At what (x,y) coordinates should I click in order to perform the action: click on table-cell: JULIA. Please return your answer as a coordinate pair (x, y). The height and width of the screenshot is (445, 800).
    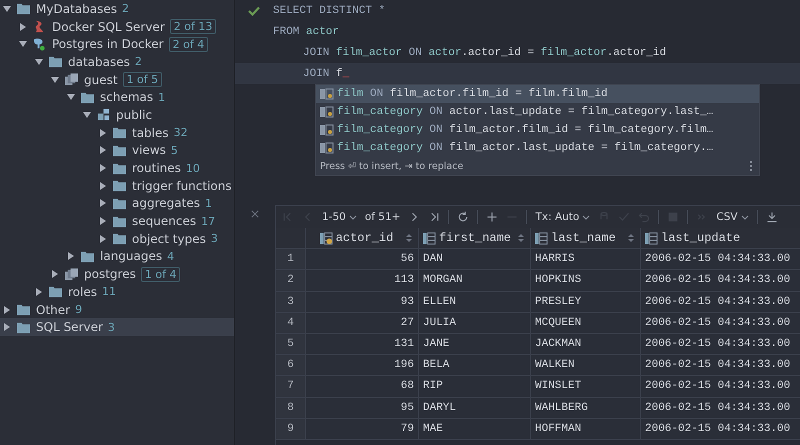
    Looking at the image, I should click on (475, 322).